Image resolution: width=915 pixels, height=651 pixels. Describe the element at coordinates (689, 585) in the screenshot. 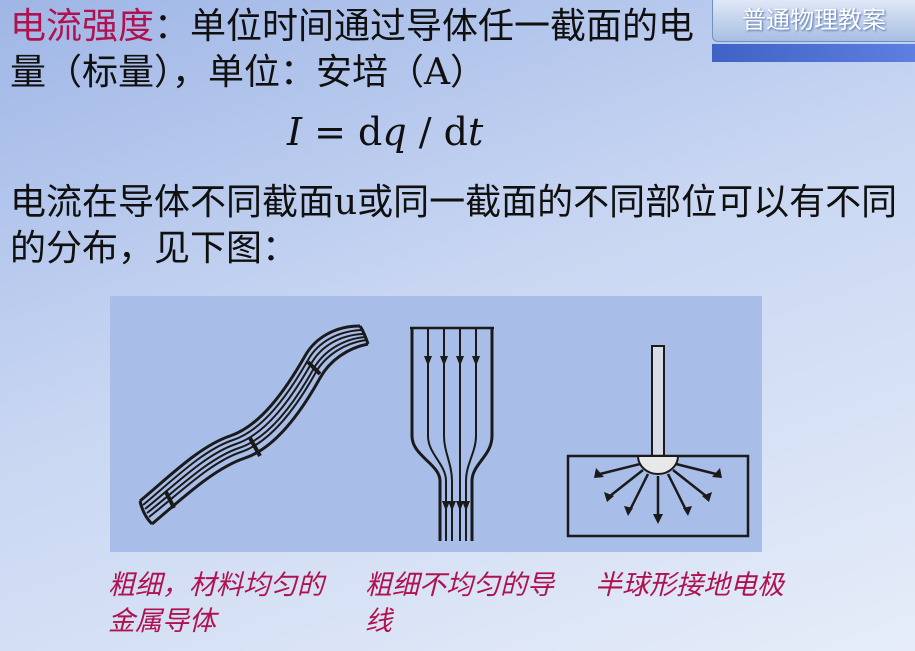

I see `caption-hemispherical-electrode: 半球形接地电极` at that location.